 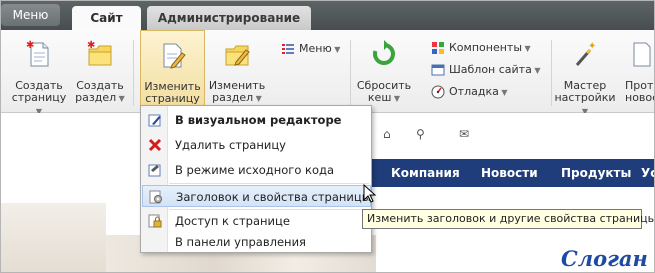 I want to click on menu-item-label: Удалить страницу, so click(x=230, y=145).